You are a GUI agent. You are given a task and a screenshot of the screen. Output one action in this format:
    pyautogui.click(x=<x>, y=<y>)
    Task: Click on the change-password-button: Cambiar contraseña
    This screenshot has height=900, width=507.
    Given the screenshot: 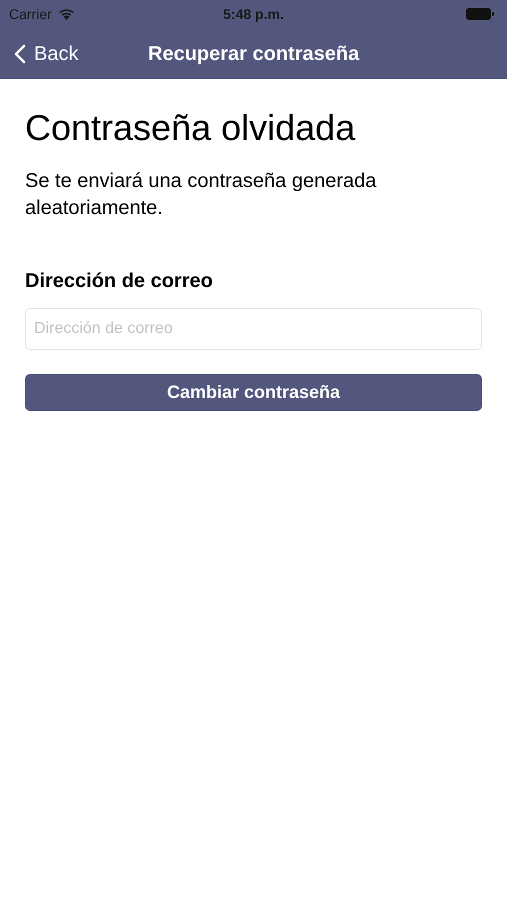 What is the action you would take?
    pyautogui.click(x=253, y=392)
    